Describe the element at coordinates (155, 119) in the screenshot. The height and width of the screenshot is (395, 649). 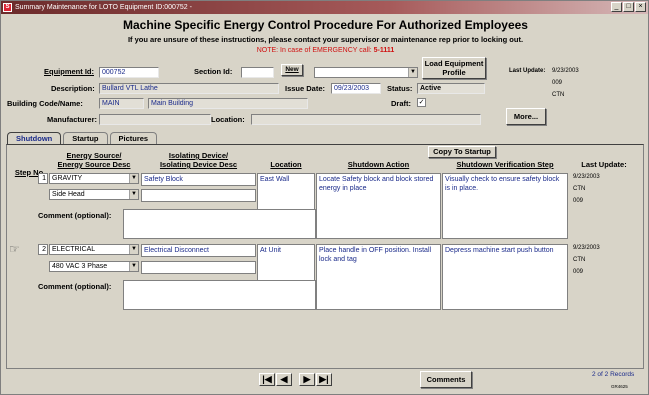
I see `manufacturer-field` at that location.